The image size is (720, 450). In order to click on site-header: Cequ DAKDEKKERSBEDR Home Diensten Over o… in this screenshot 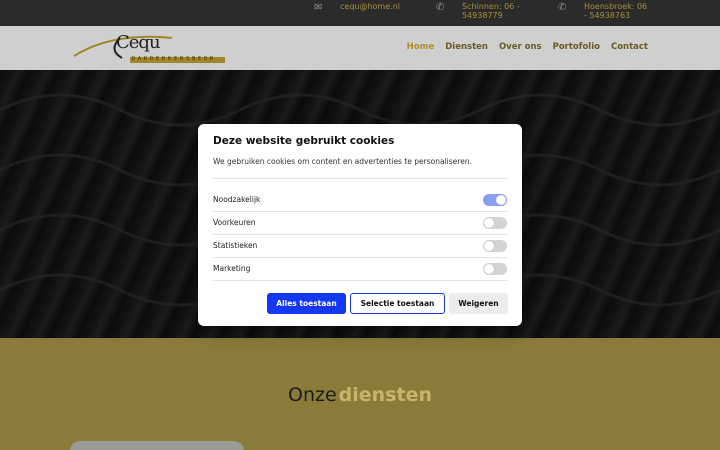, I will do `click(360, 48)`.